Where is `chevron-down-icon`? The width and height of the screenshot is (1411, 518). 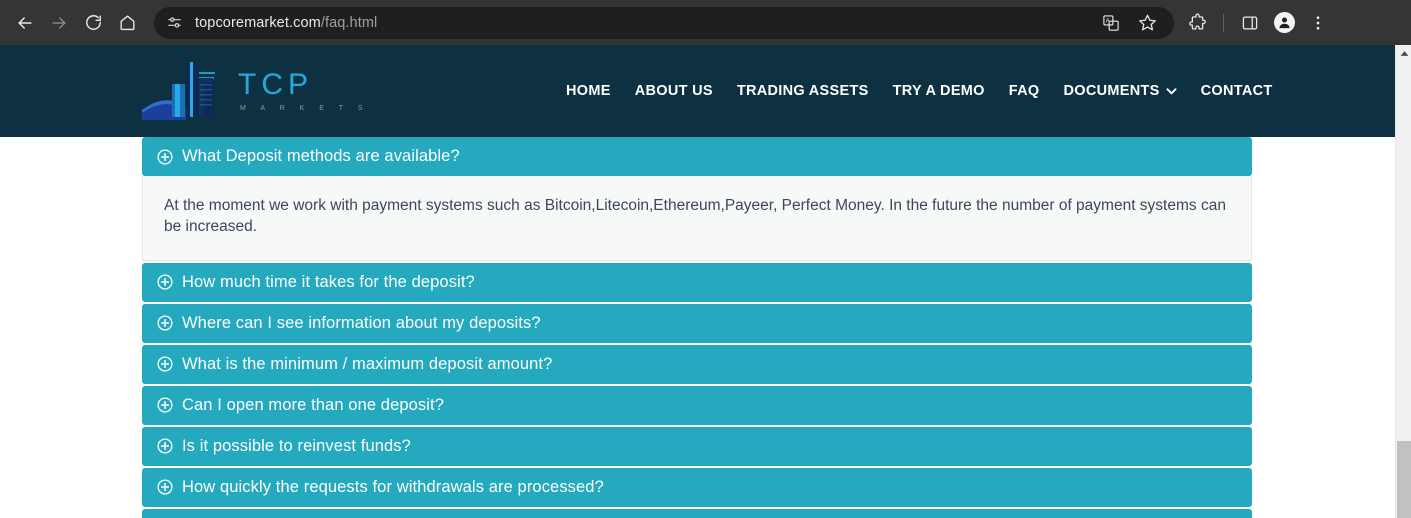 chevron-down-icon is located at coordinates (1171, 91).